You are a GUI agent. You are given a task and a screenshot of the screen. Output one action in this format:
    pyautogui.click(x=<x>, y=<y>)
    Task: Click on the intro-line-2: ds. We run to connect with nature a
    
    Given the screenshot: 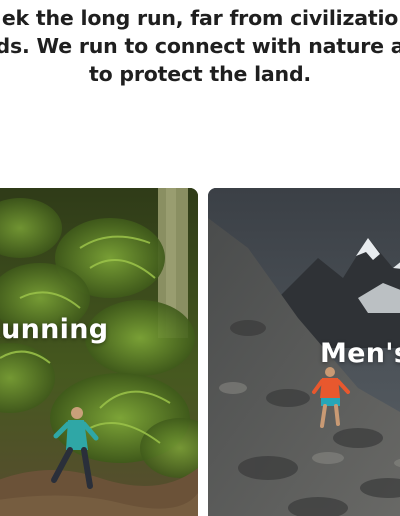 What is the action you would take?
    pyautogui.click(x=200, y=46)
    